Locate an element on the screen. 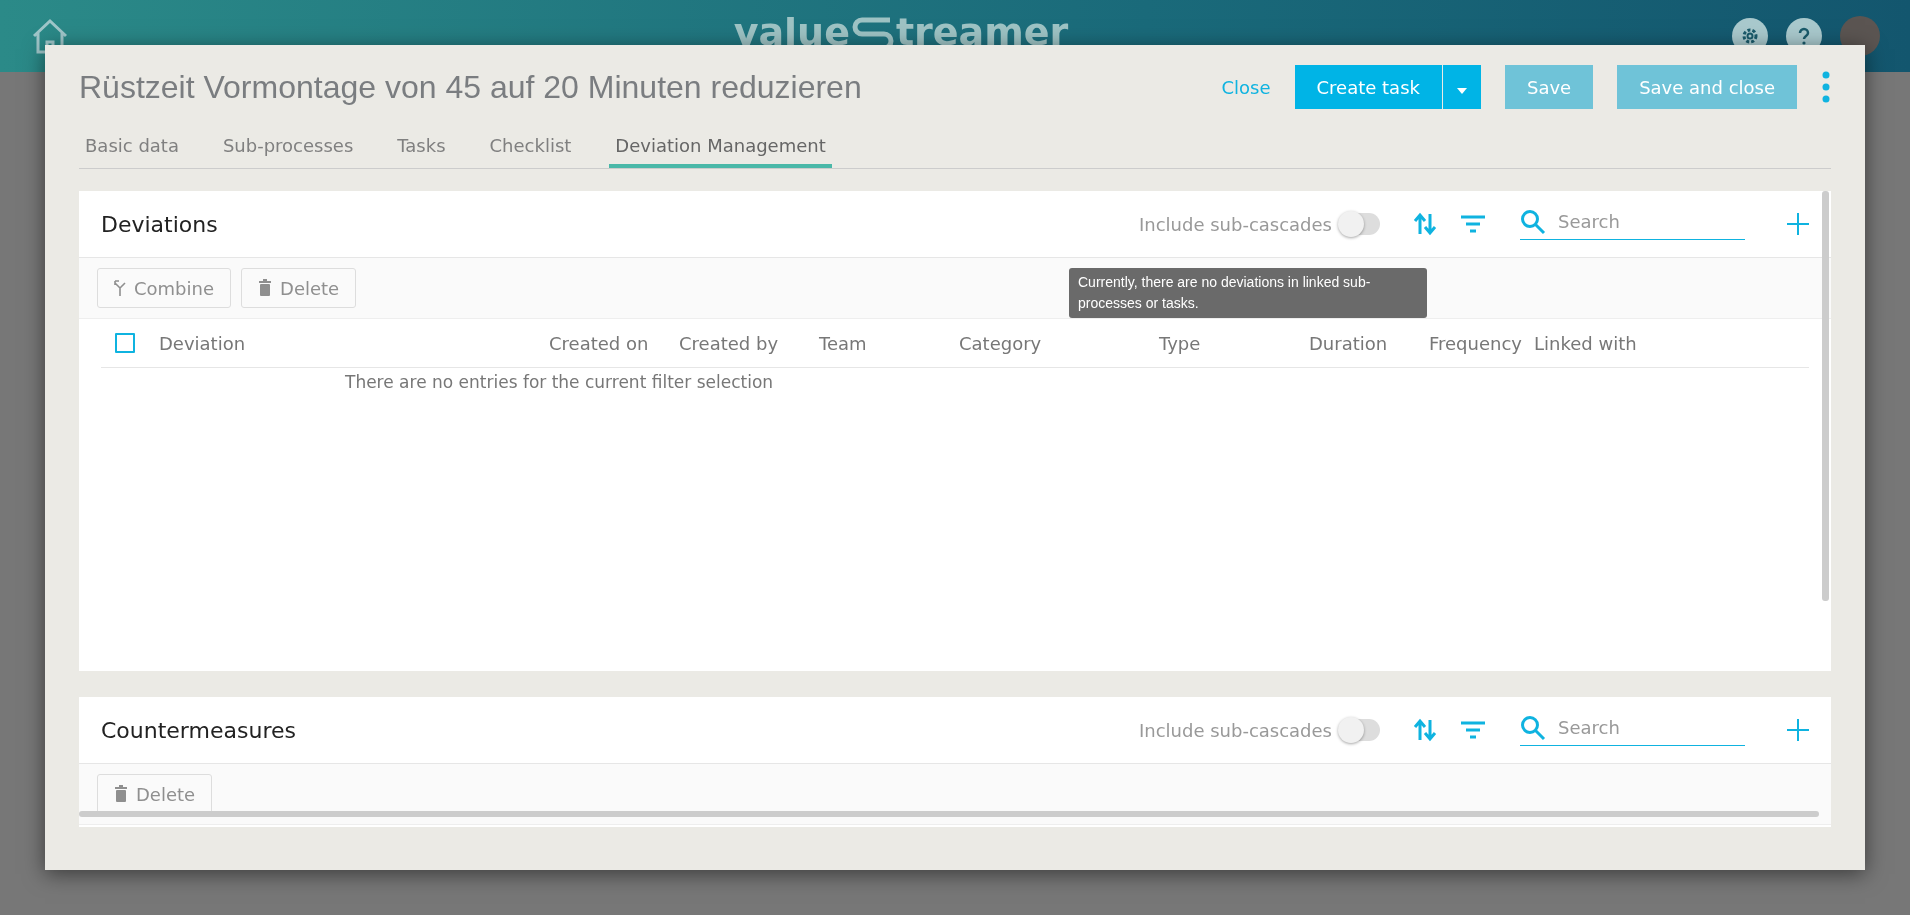 The height and width of the screenshot is (915, 1910). create-task-button: Create task is located at coordinates (1368, 87).